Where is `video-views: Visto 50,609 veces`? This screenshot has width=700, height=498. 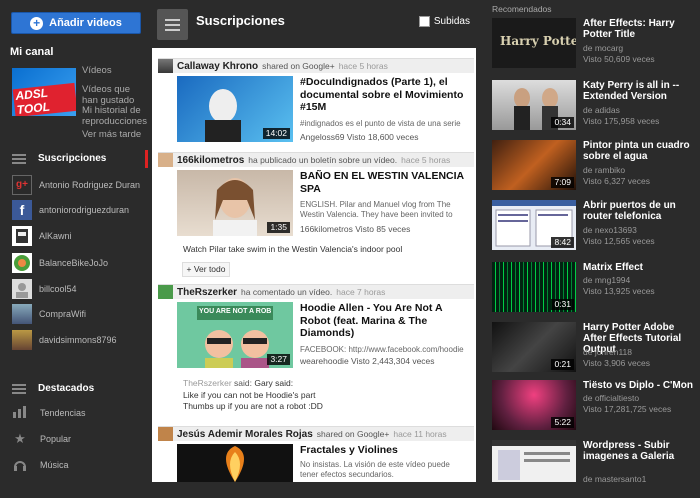 video-views: Visto 50,609 veces is located at coordinates (619, 59).